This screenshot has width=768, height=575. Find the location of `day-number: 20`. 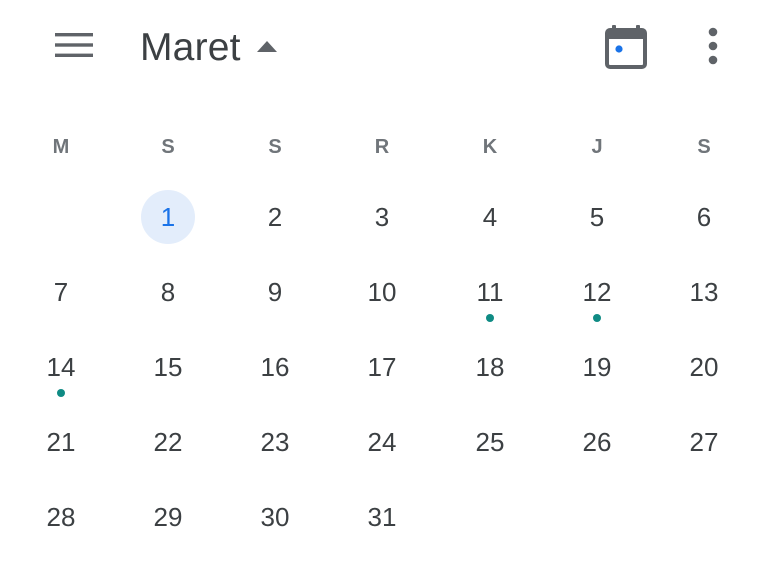

day-number: 20 is located at coordinates (704, 367).